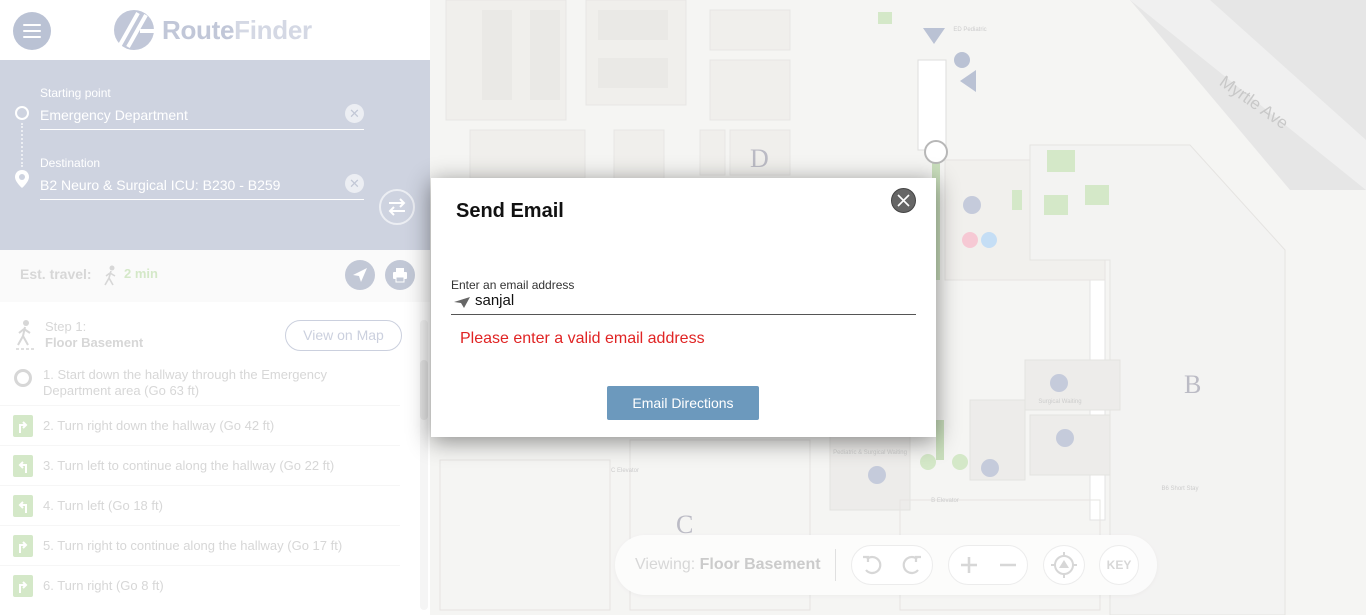 Image resolution: width=1366 pixels, height=615 pixels. I want to click on email-field: sanjal, so click(683, 303).